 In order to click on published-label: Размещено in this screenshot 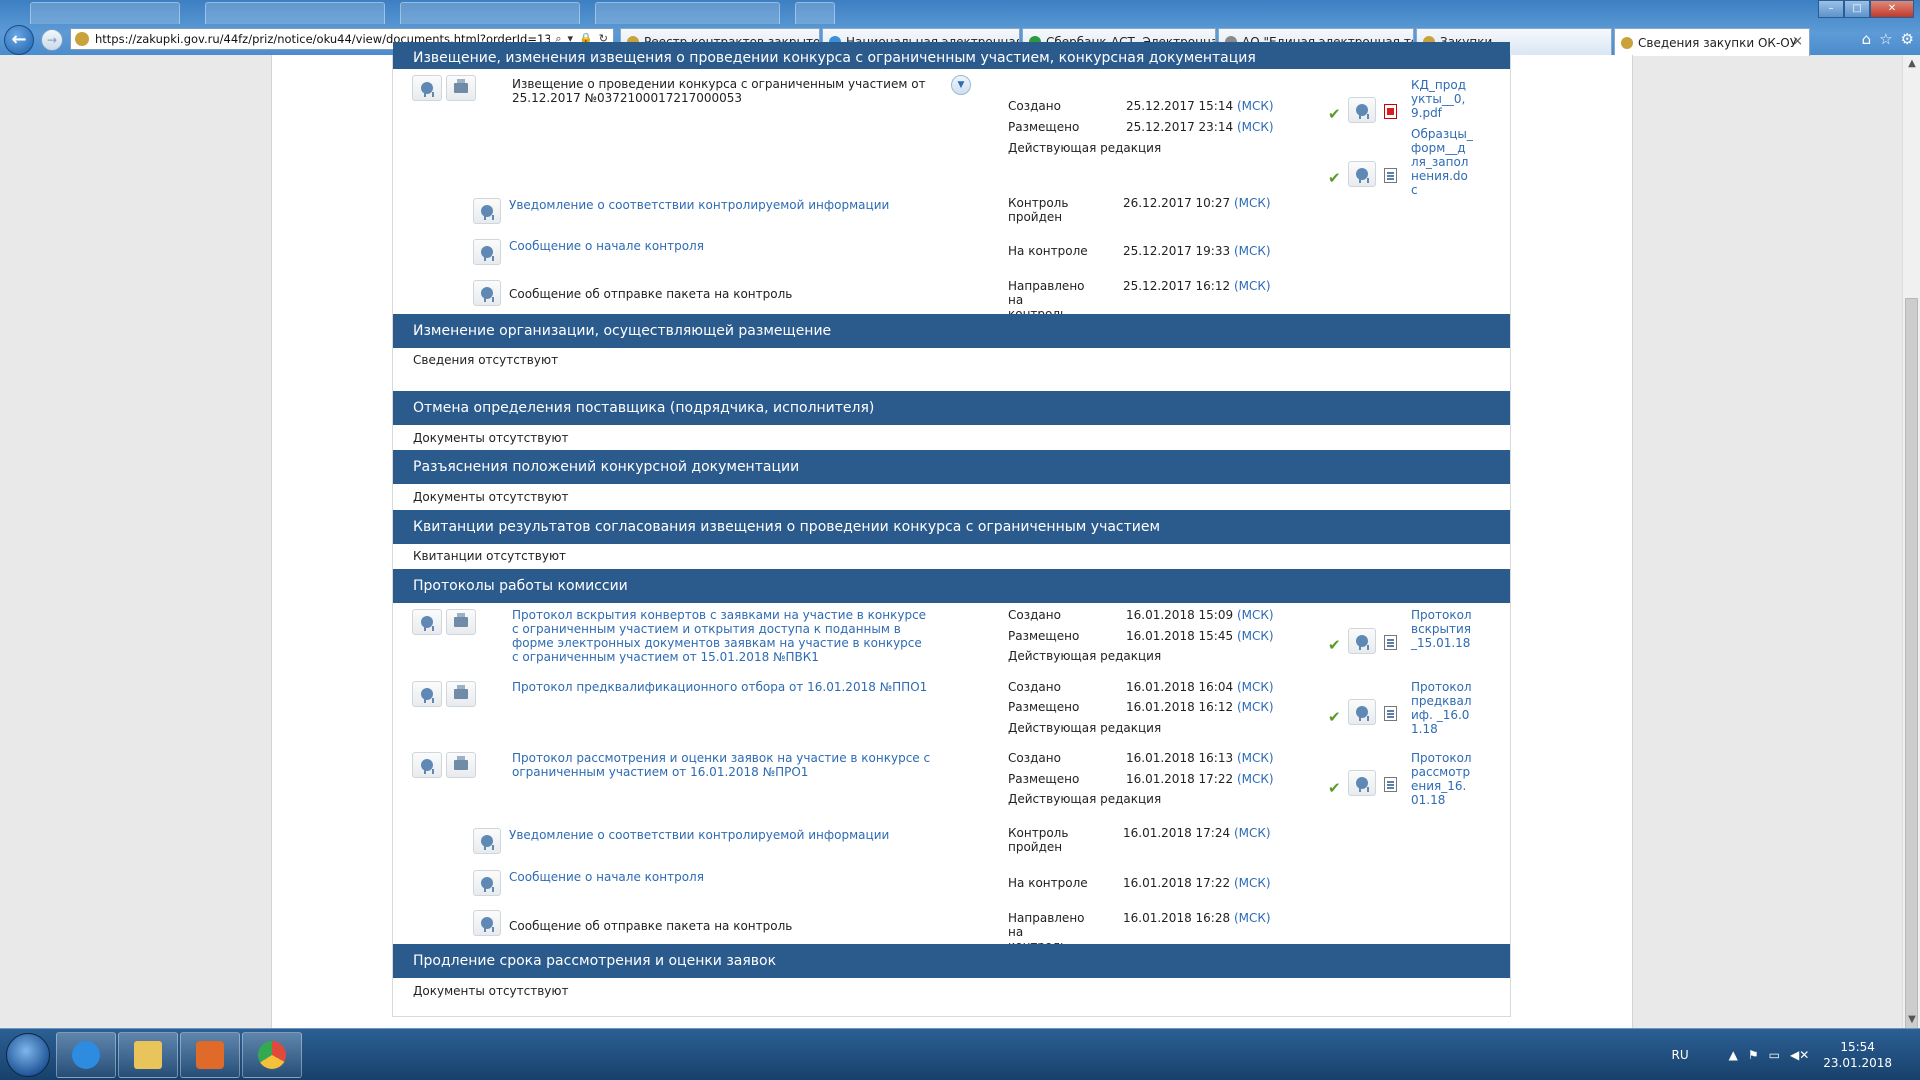, I will do `click(1044, 707)`.